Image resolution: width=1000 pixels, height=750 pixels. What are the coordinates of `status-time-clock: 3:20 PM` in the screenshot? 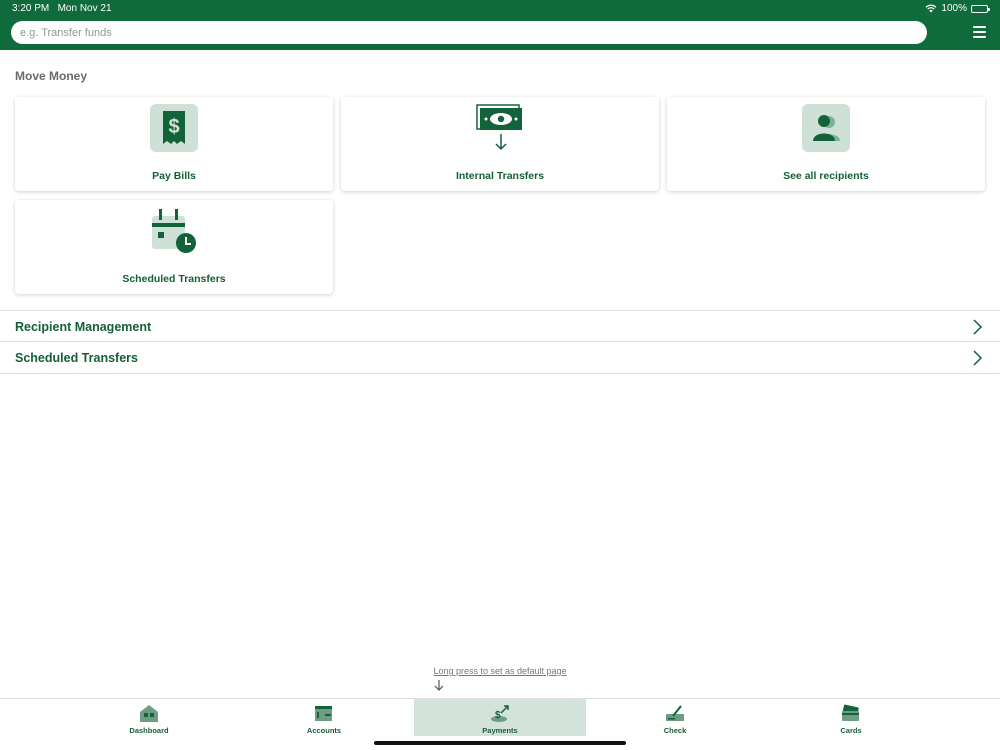 It's located at (31, 8).